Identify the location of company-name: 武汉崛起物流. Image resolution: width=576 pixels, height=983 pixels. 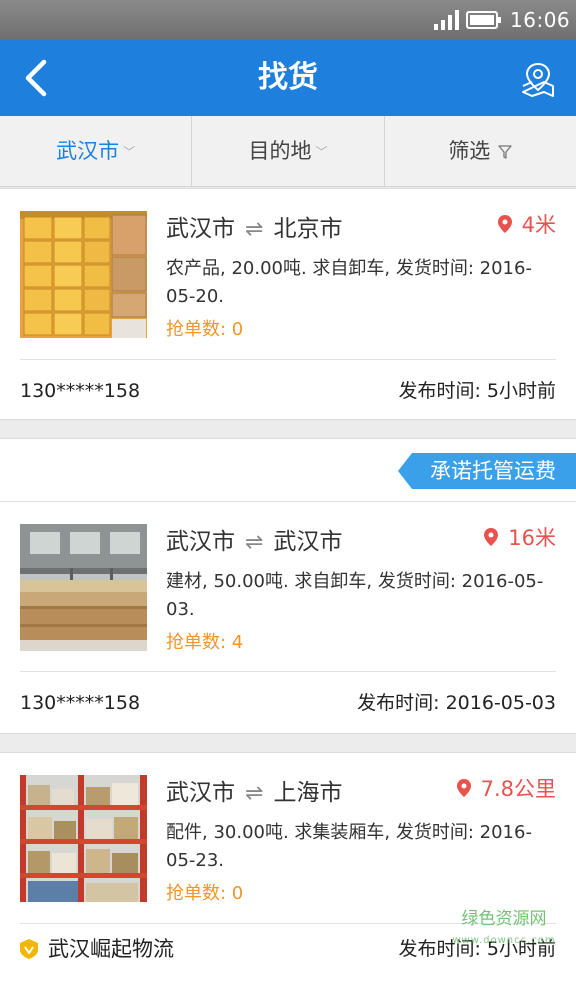
(97, 949).